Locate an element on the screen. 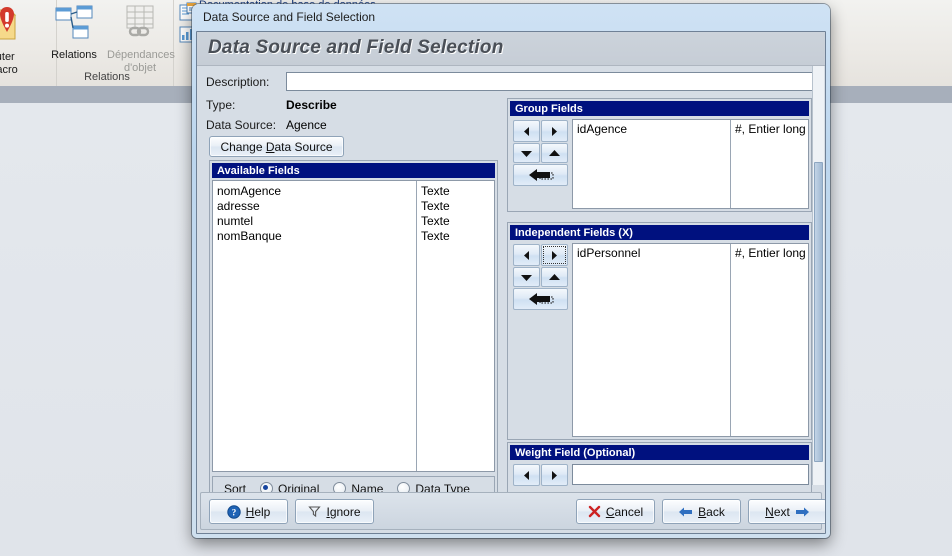 Image resolution: width=952 pixels, height=556 pixels. help-button: ? Help is located at coordinates (248, 511).